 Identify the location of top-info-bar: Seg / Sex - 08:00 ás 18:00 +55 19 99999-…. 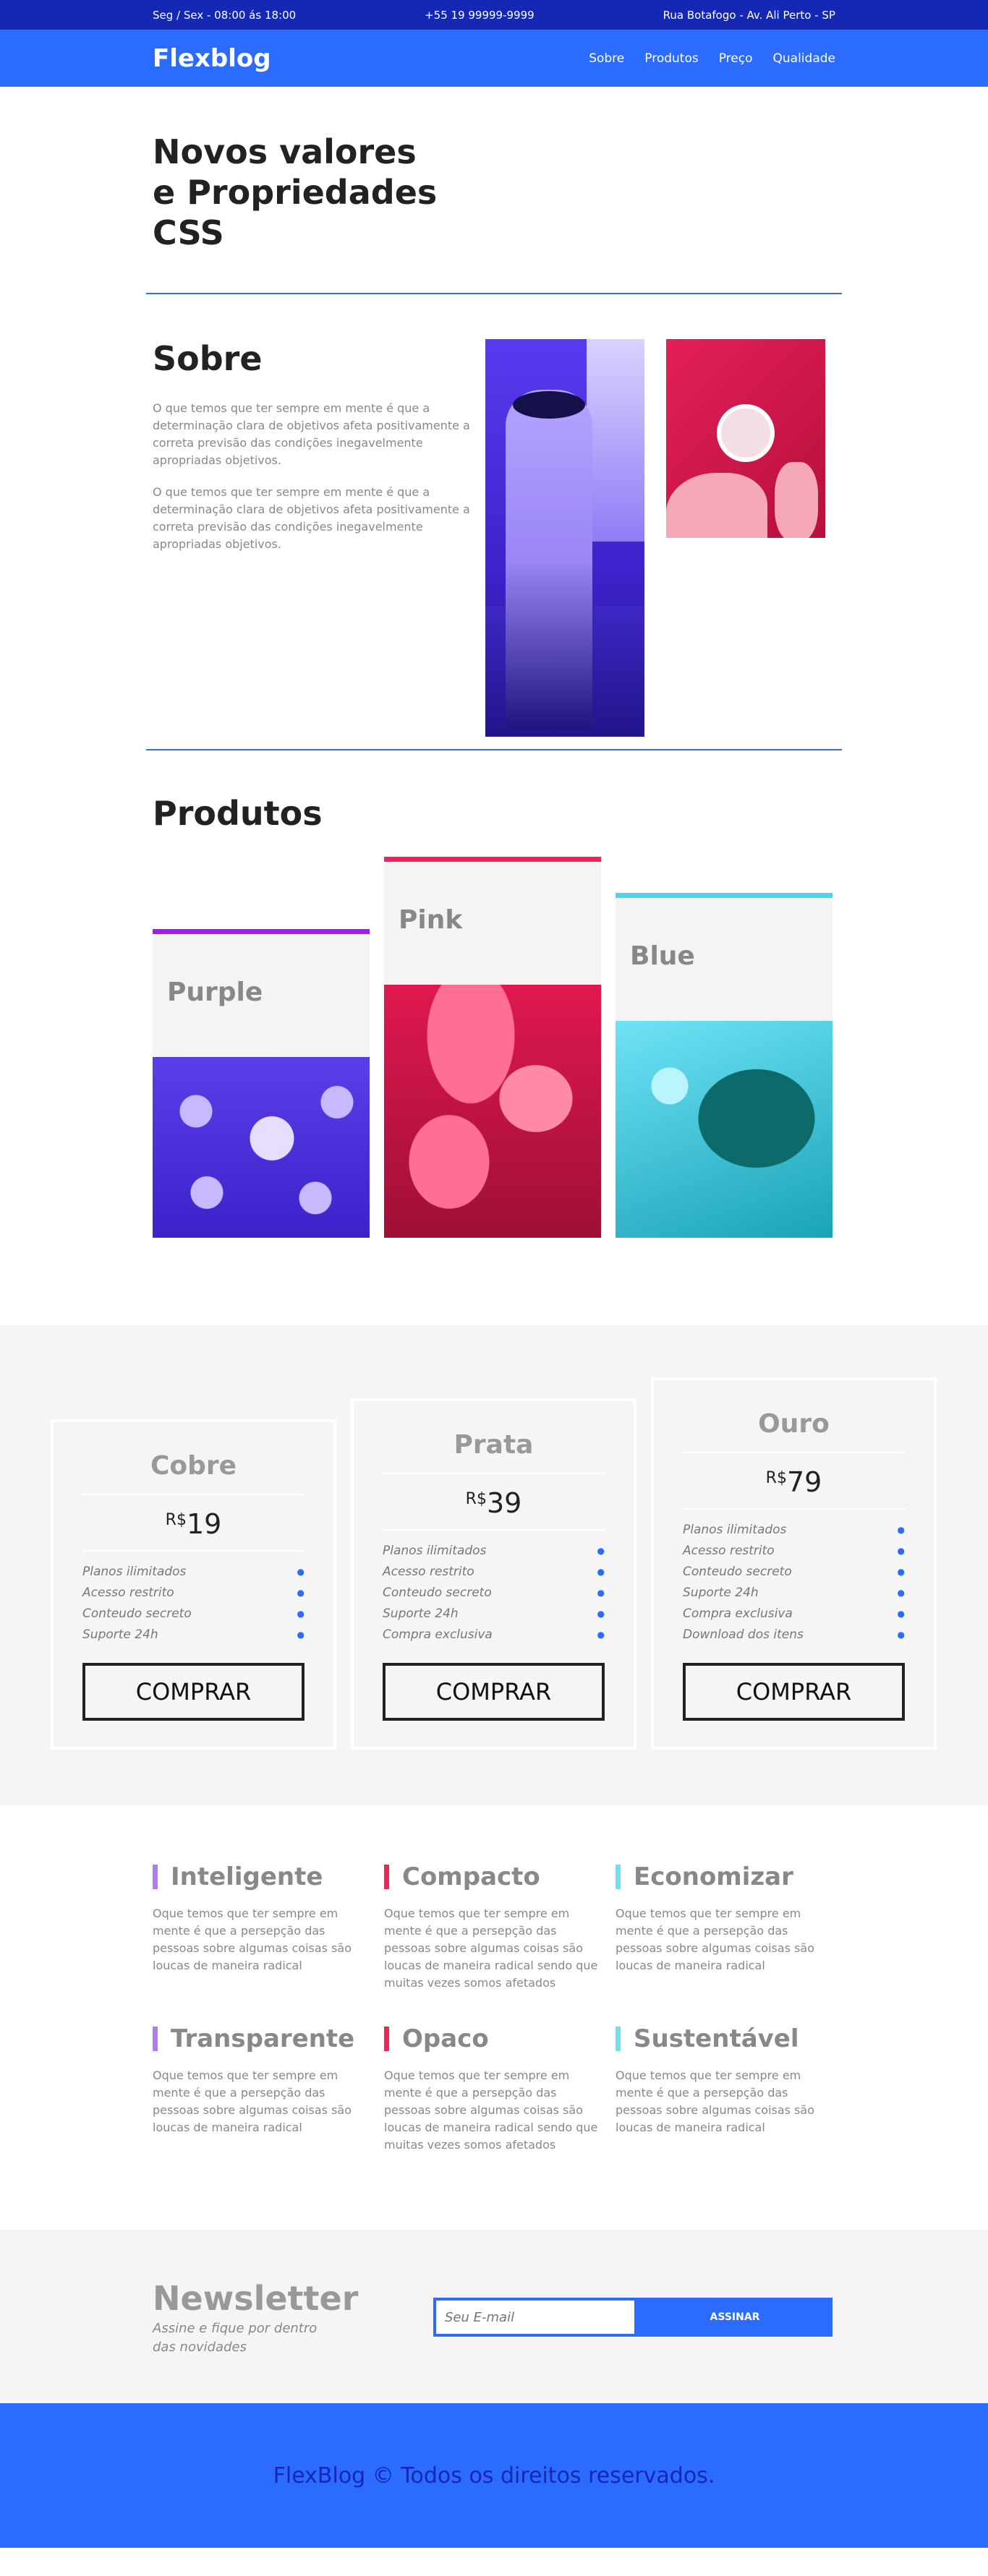
(494, 15).